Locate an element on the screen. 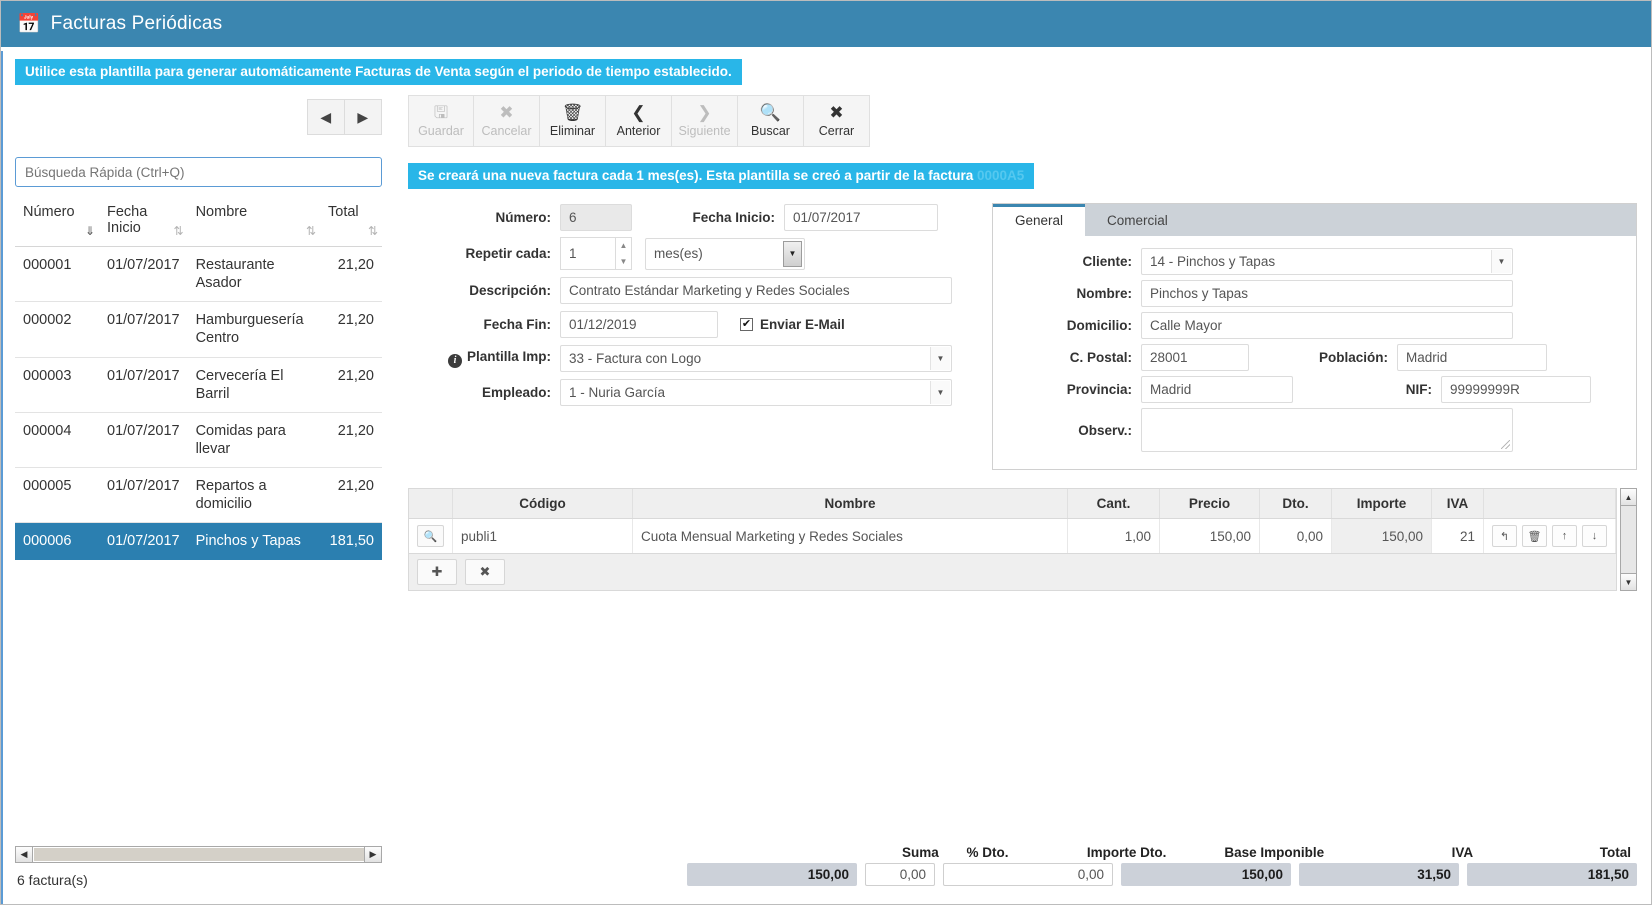  arrow-up-icon: ↑ is located at coordinates (1564, 536).